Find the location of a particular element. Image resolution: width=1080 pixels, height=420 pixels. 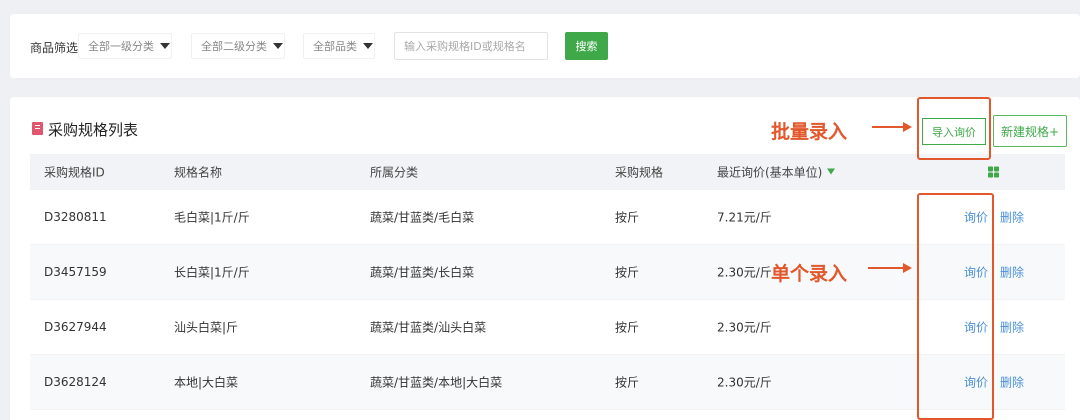

row-id: D3280811 is located at coordinates (75, 217).